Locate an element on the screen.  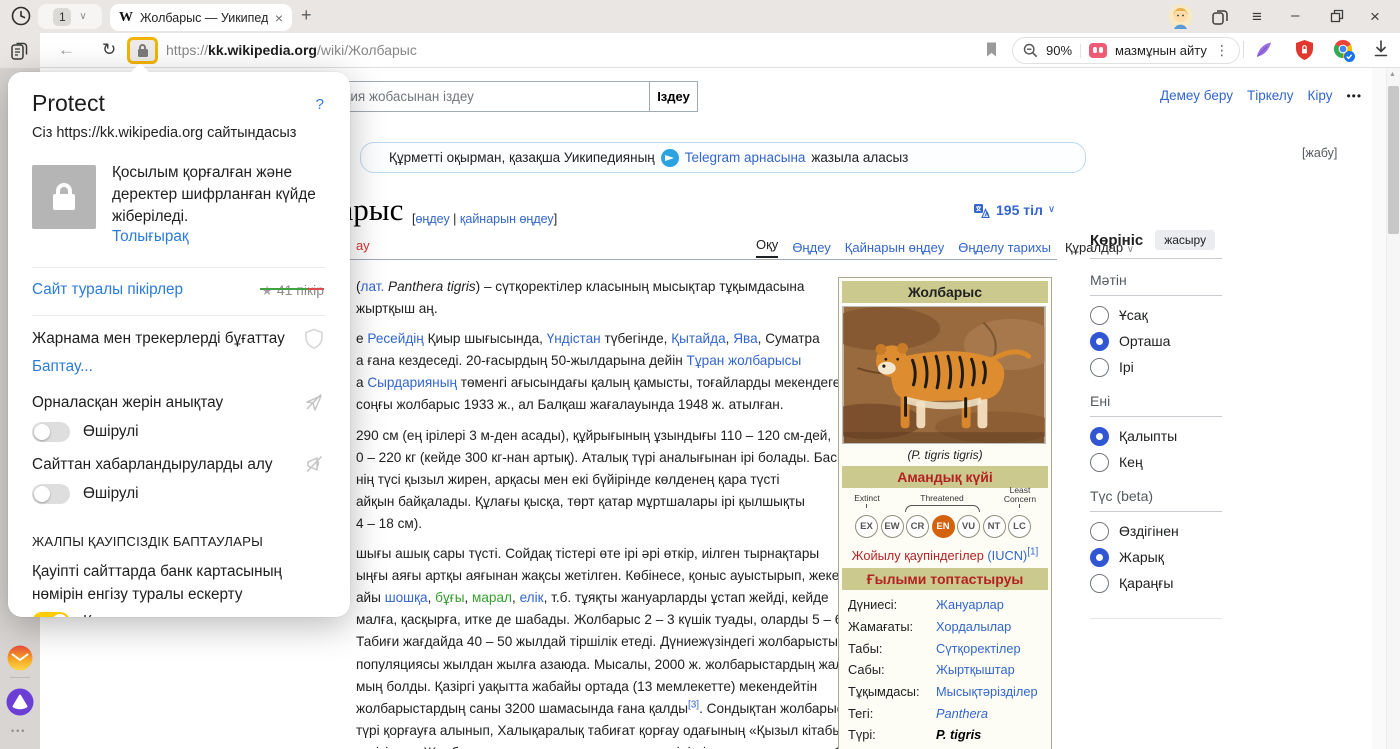
telegram-link: Telegram арнасына is located at coordinates (745, 157).